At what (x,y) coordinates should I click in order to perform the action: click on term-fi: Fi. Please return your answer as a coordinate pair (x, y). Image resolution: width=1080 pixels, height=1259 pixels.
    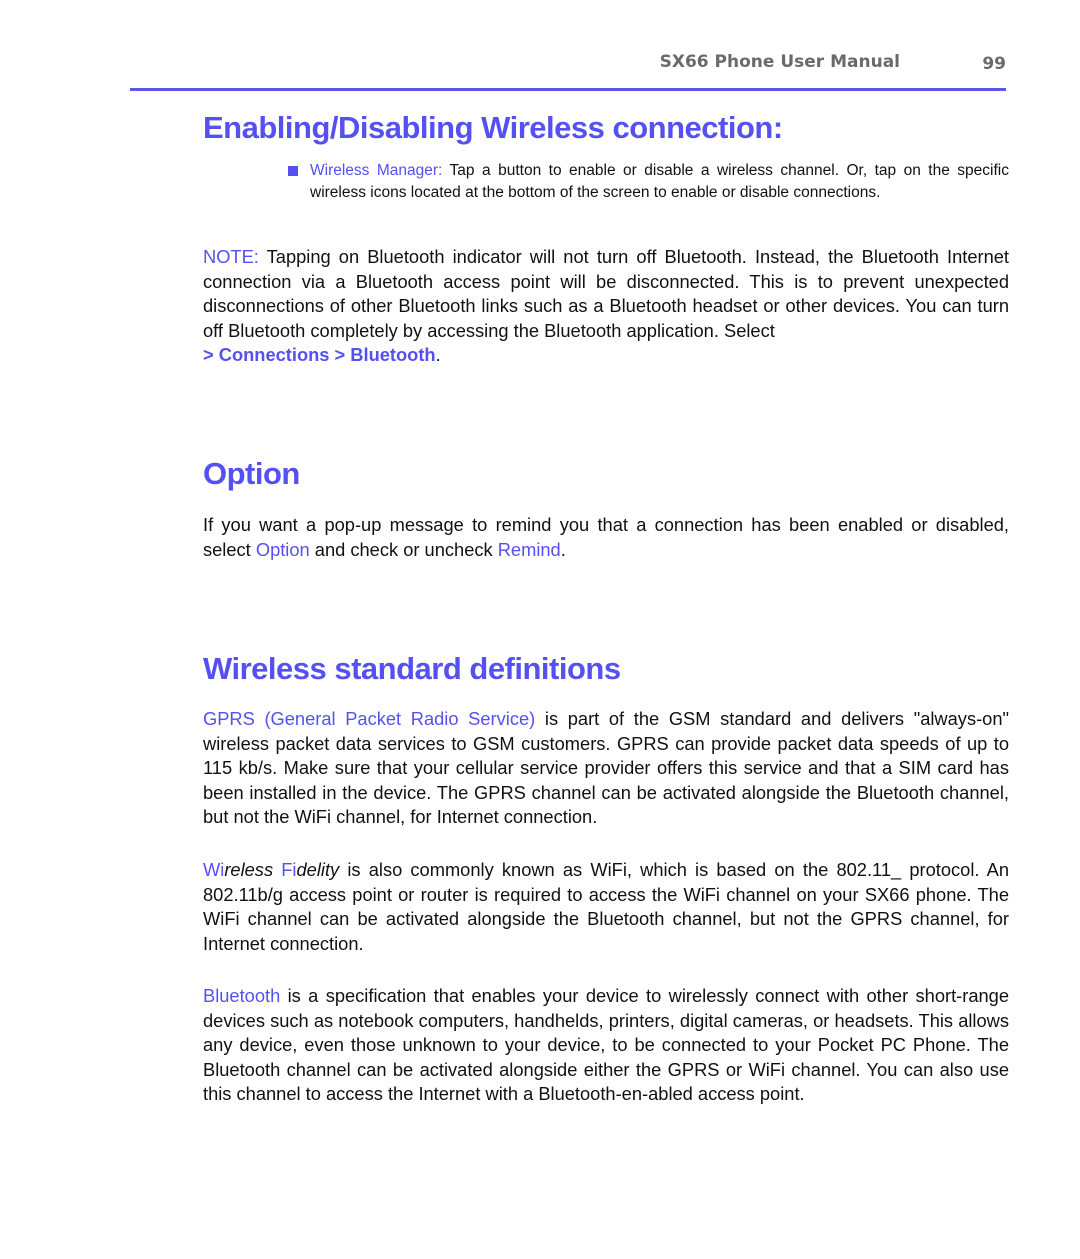
    Looking at the image, I should click on (289, 869).